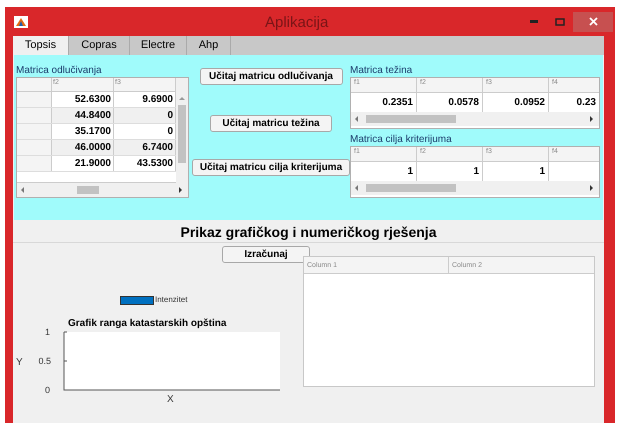  I want to click on tab: Topsis, so click(41, 45).